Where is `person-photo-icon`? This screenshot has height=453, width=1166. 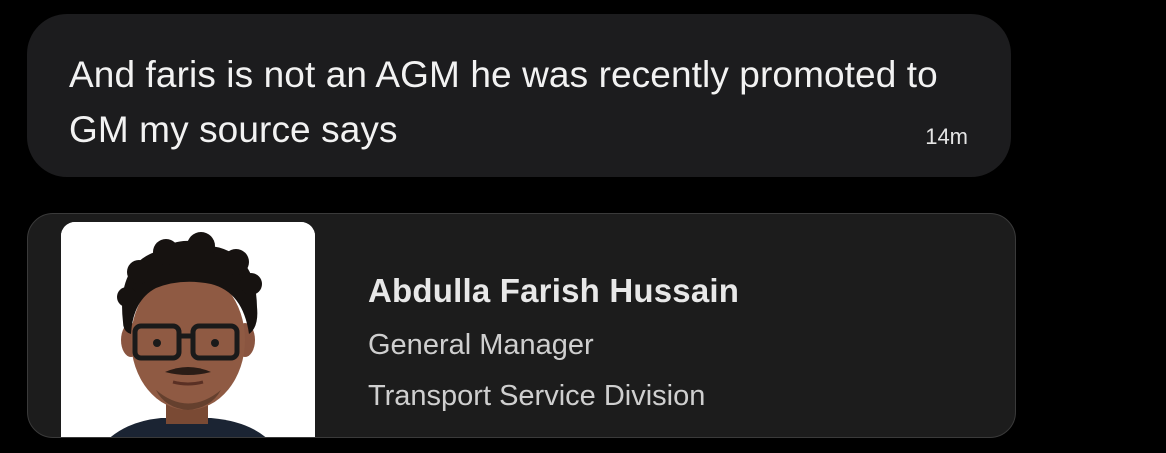 person-photo-icon is located at coordinates (188, 329).